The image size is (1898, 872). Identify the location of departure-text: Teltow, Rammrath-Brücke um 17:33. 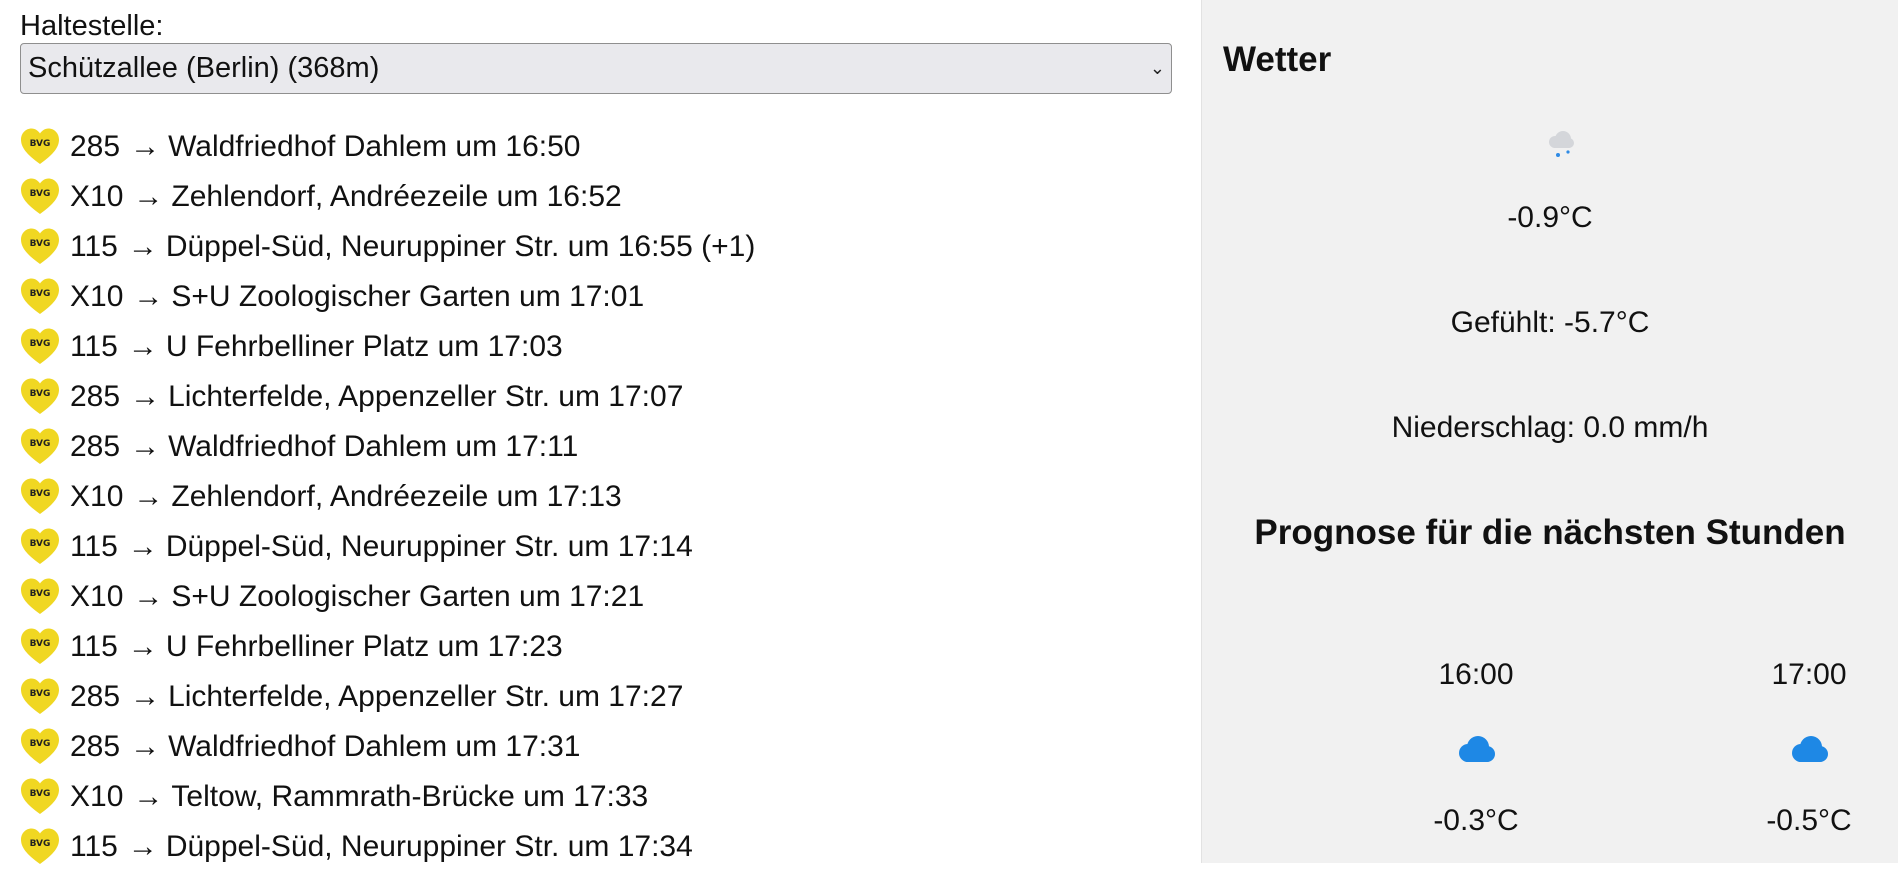
(410, 796).